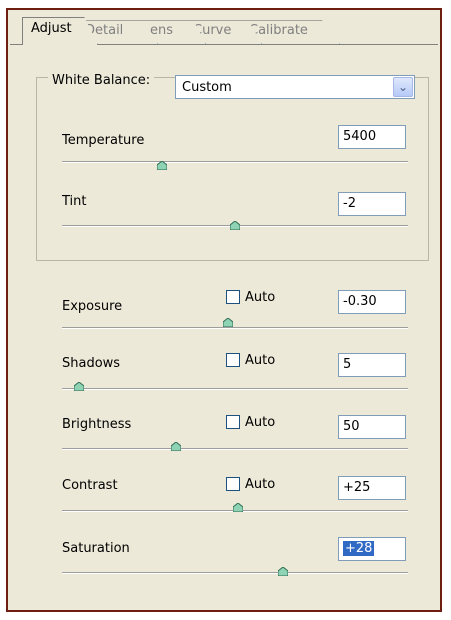  What do you see at coordinates (79, 386) in the screenshot?
I see `shadows-slider-thumb` at bounding box center [79, 386].